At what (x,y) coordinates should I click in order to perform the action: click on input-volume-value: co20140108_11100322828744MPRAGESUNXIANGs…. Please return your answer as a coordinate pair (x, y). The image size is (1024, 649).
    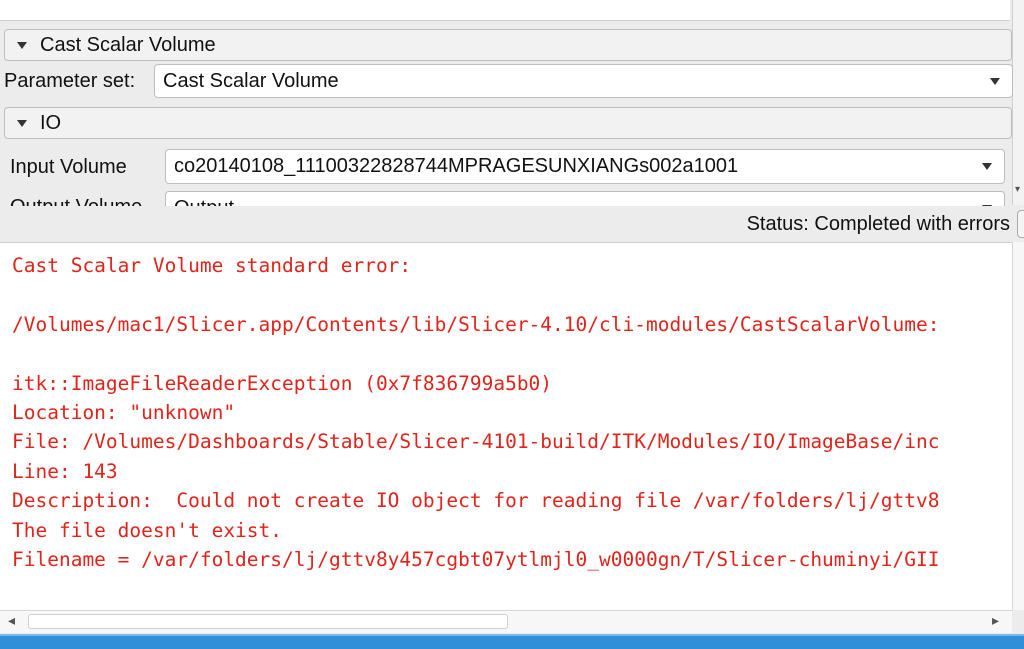
    Looking at the image, I should click on (456, 166).